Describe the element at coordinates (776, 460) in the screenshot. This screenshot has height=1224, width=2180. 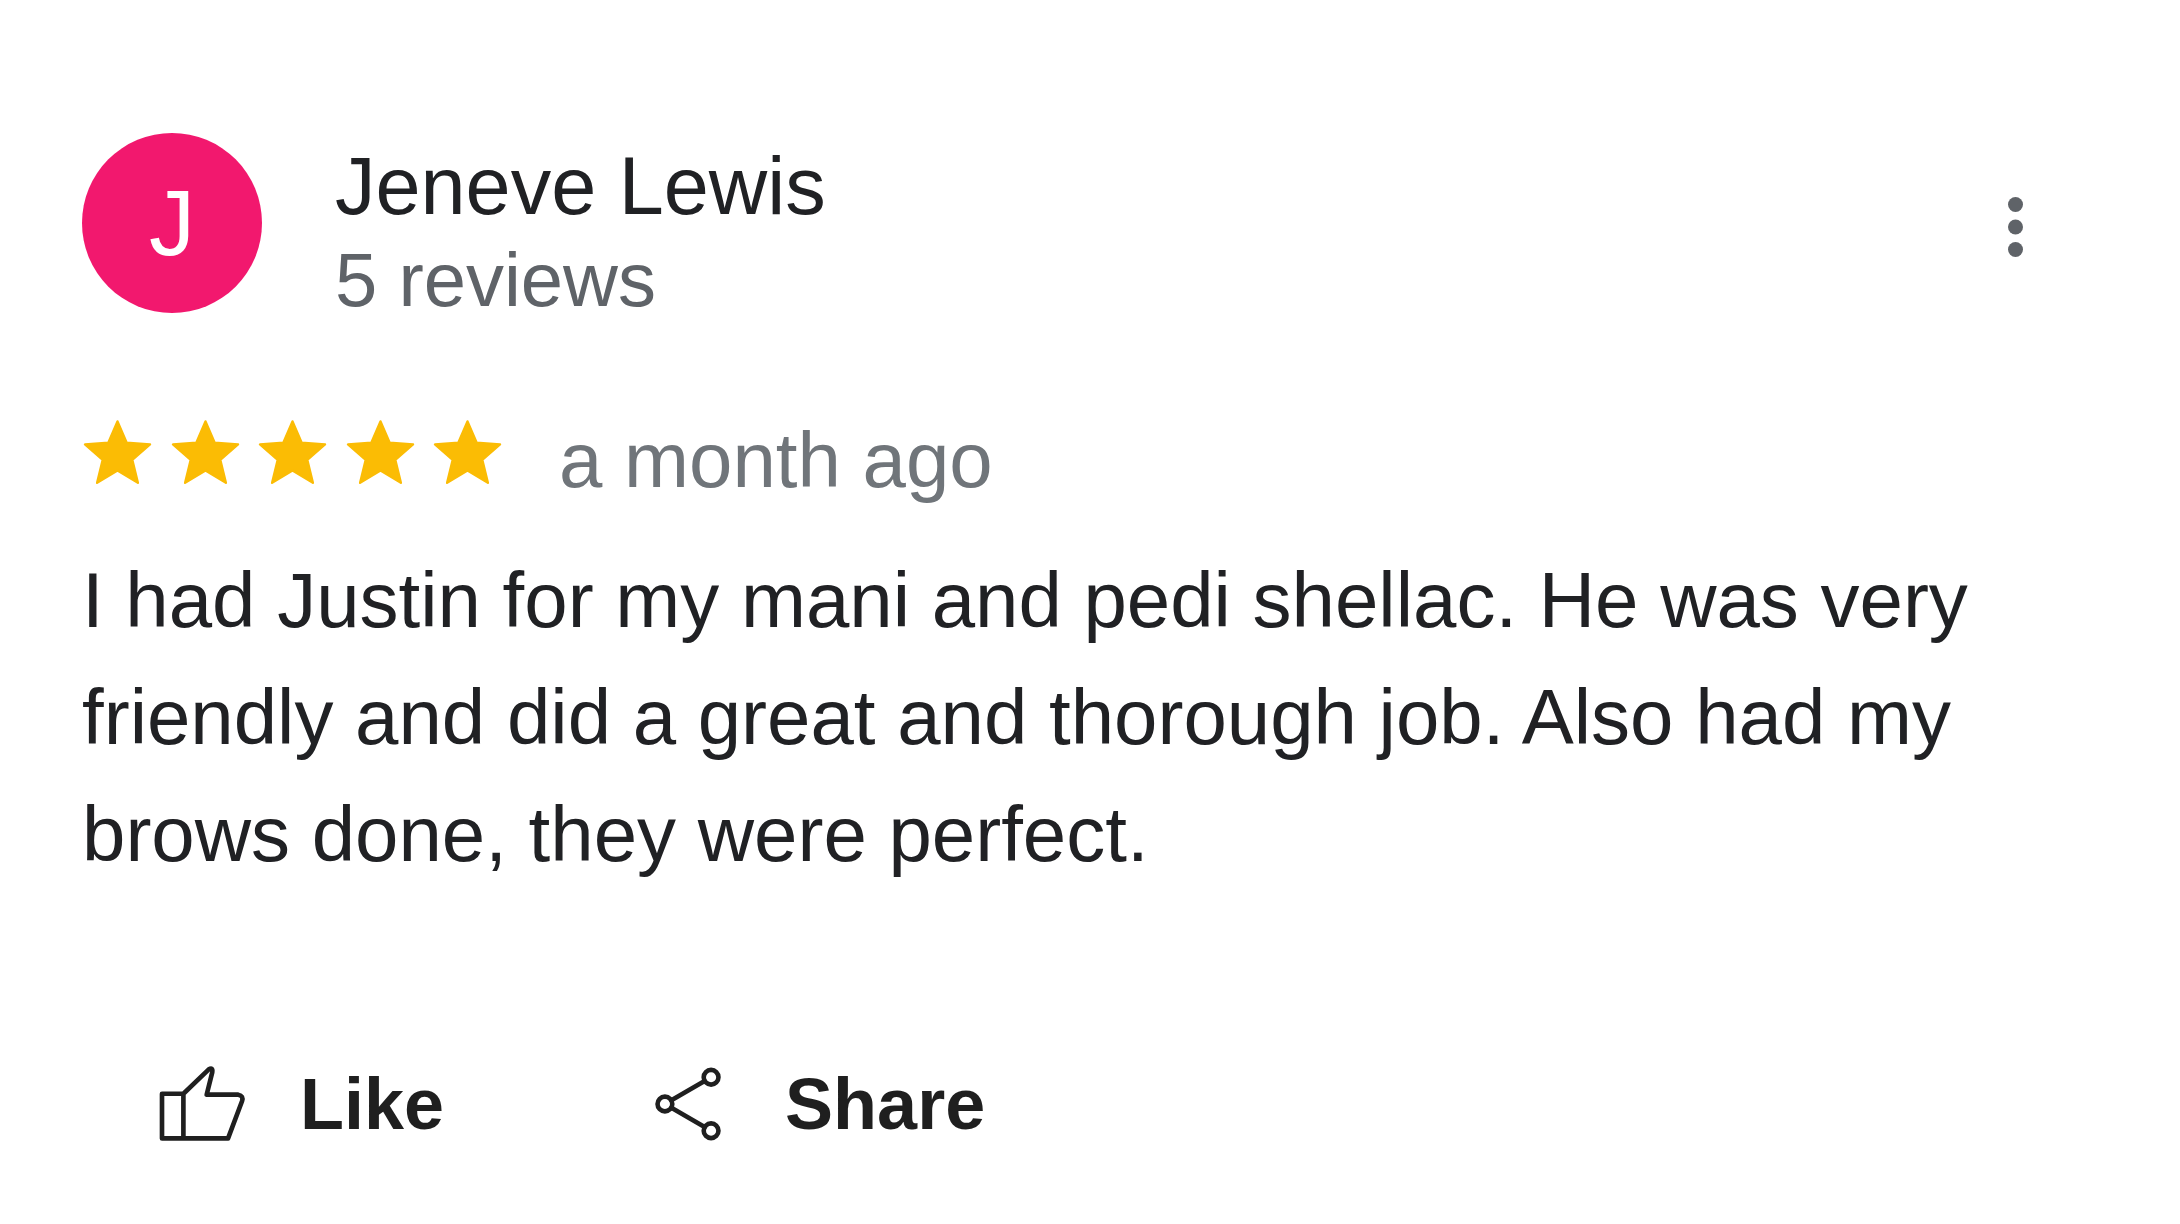
I see `review-time: a month ago` at that location.